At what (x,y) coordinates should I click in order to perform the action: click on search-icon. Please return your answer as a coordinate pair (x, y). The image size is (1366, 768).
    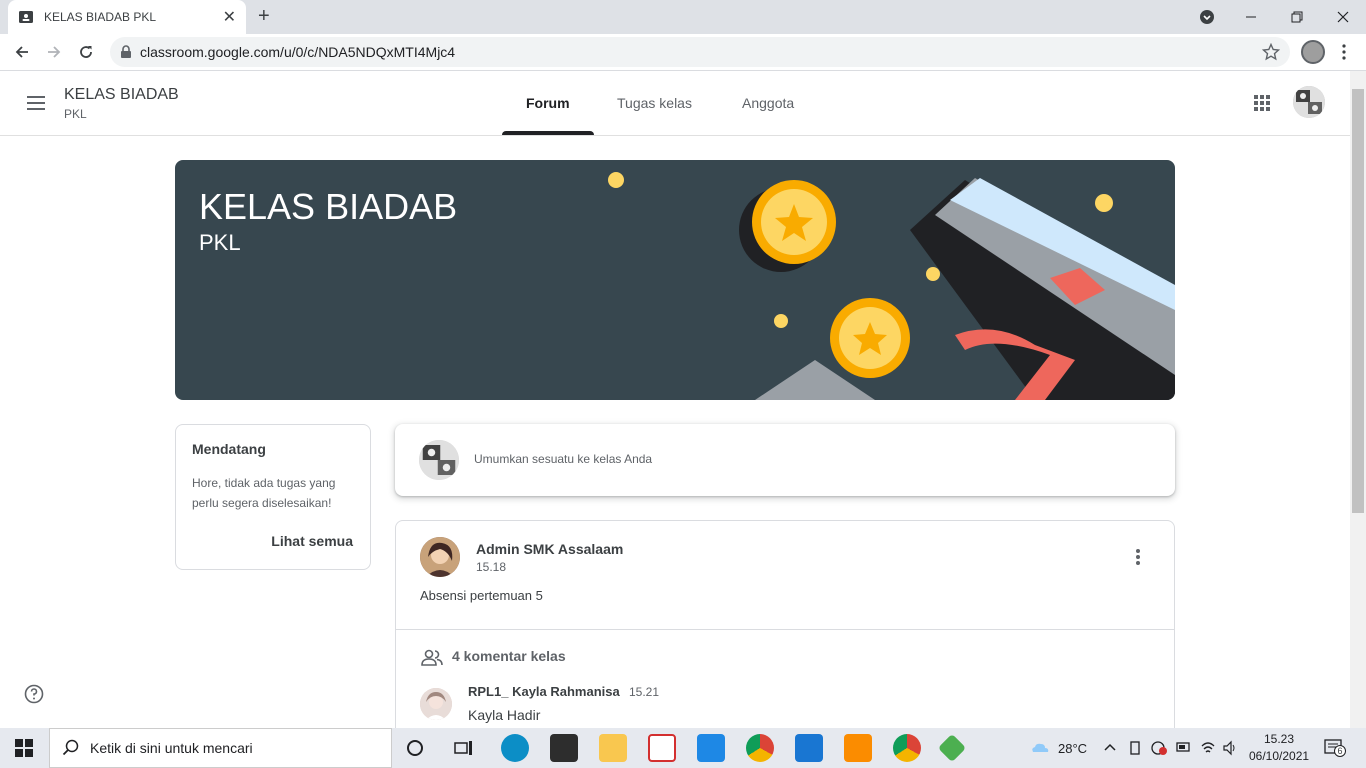
    Looking at the image, I should click on (70, 747).